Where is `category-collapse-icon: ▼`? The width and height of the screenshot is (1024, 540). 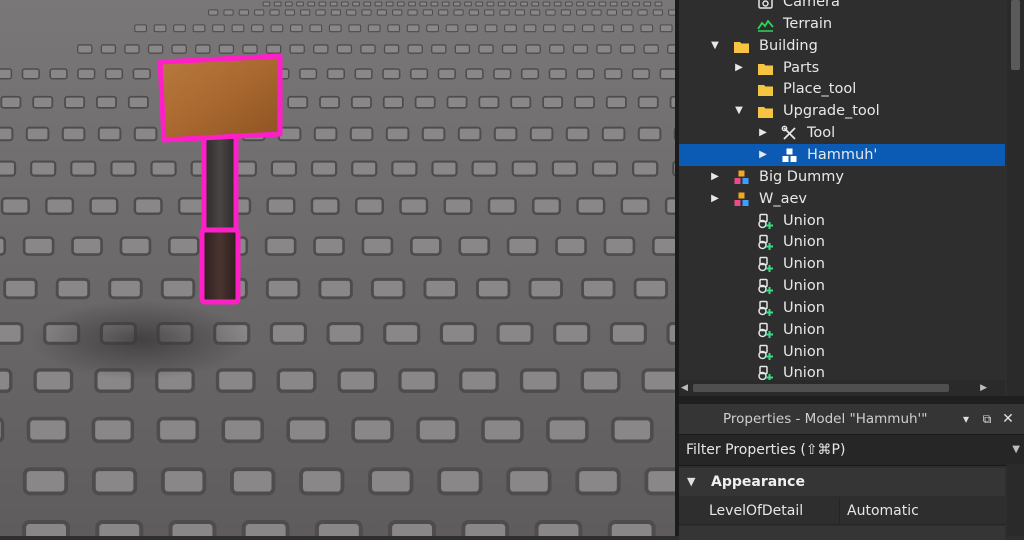 category-collapse-icon: ▼ is located at coordinates (691, 482).